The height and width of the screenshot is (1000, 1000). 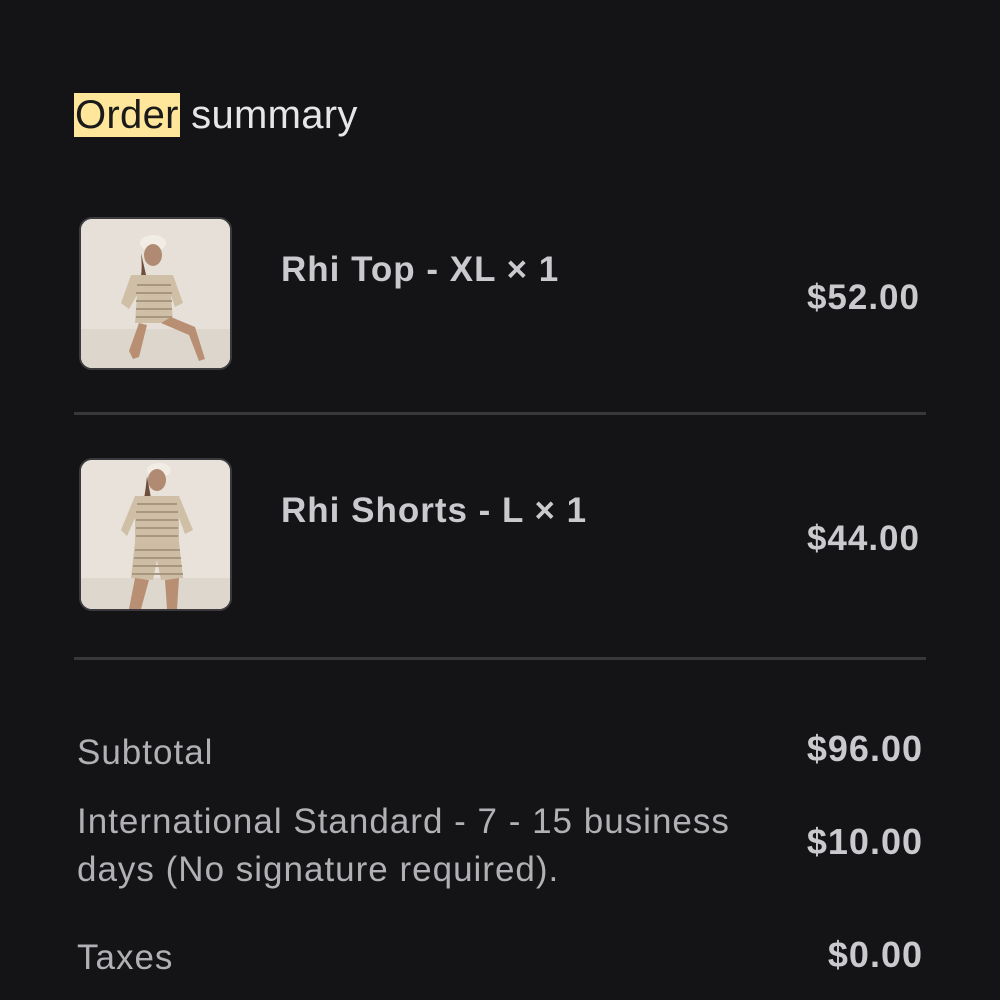 I want to click on item-name: Rhi Top - XL × 1, so click(x=420, y=269).